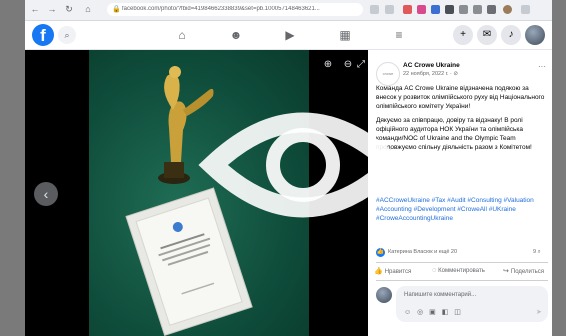 This screenshot has height=336, width=566. I want to click on reload-icon: ↻, so click(69, 9).